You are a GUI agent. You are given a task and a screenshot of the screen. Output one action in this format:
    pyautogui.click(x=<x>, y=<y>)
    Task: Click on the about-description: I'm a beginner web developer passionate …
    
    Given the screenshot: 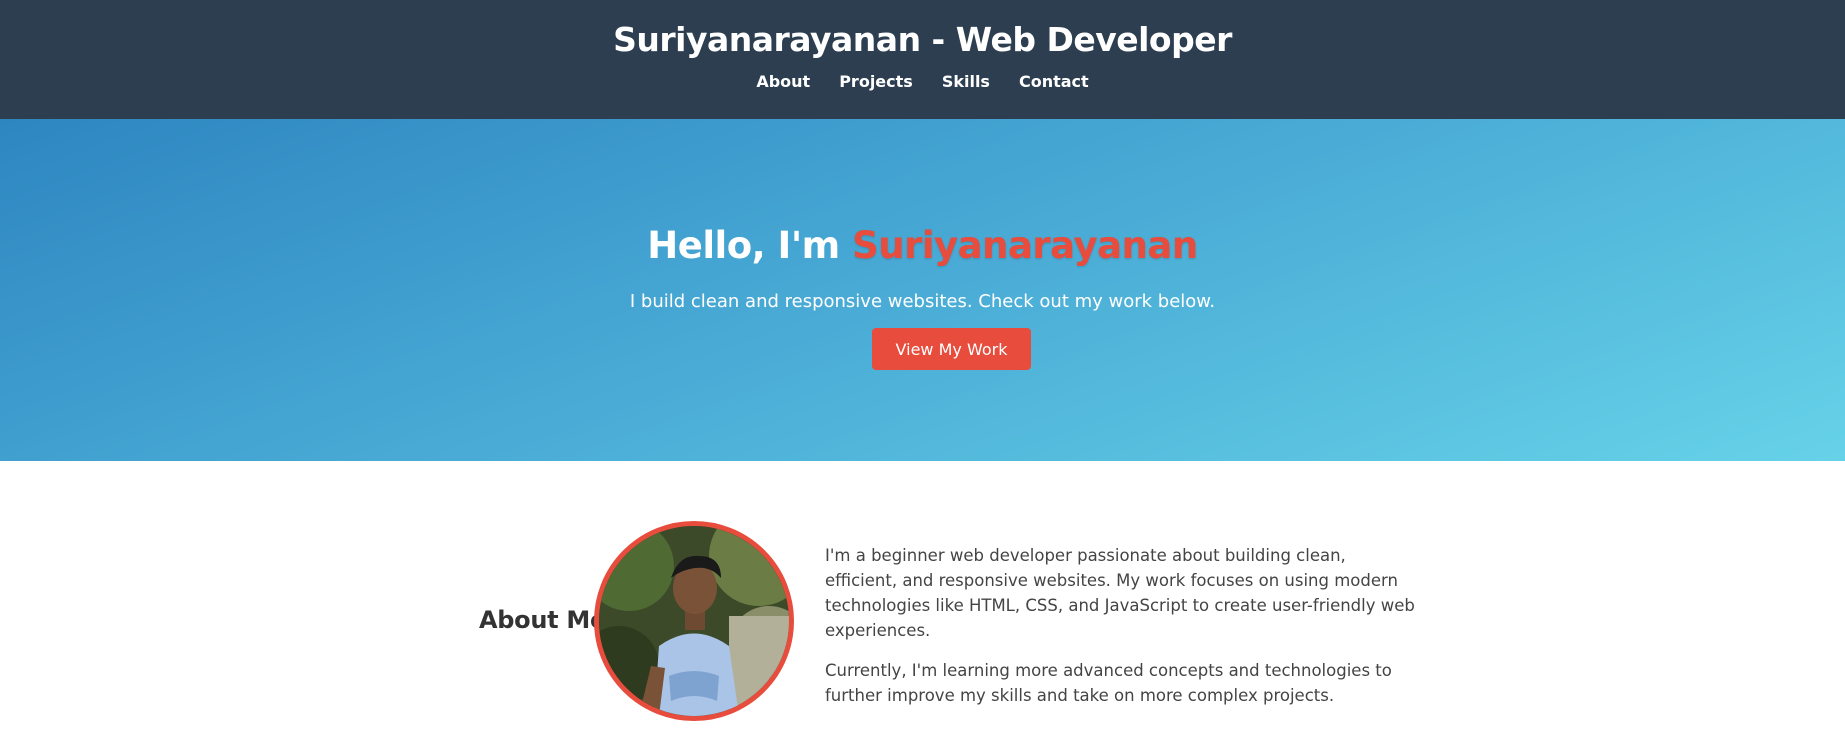 What is the action you would take?
    pyautogui.click(x=1120, y=633)
    